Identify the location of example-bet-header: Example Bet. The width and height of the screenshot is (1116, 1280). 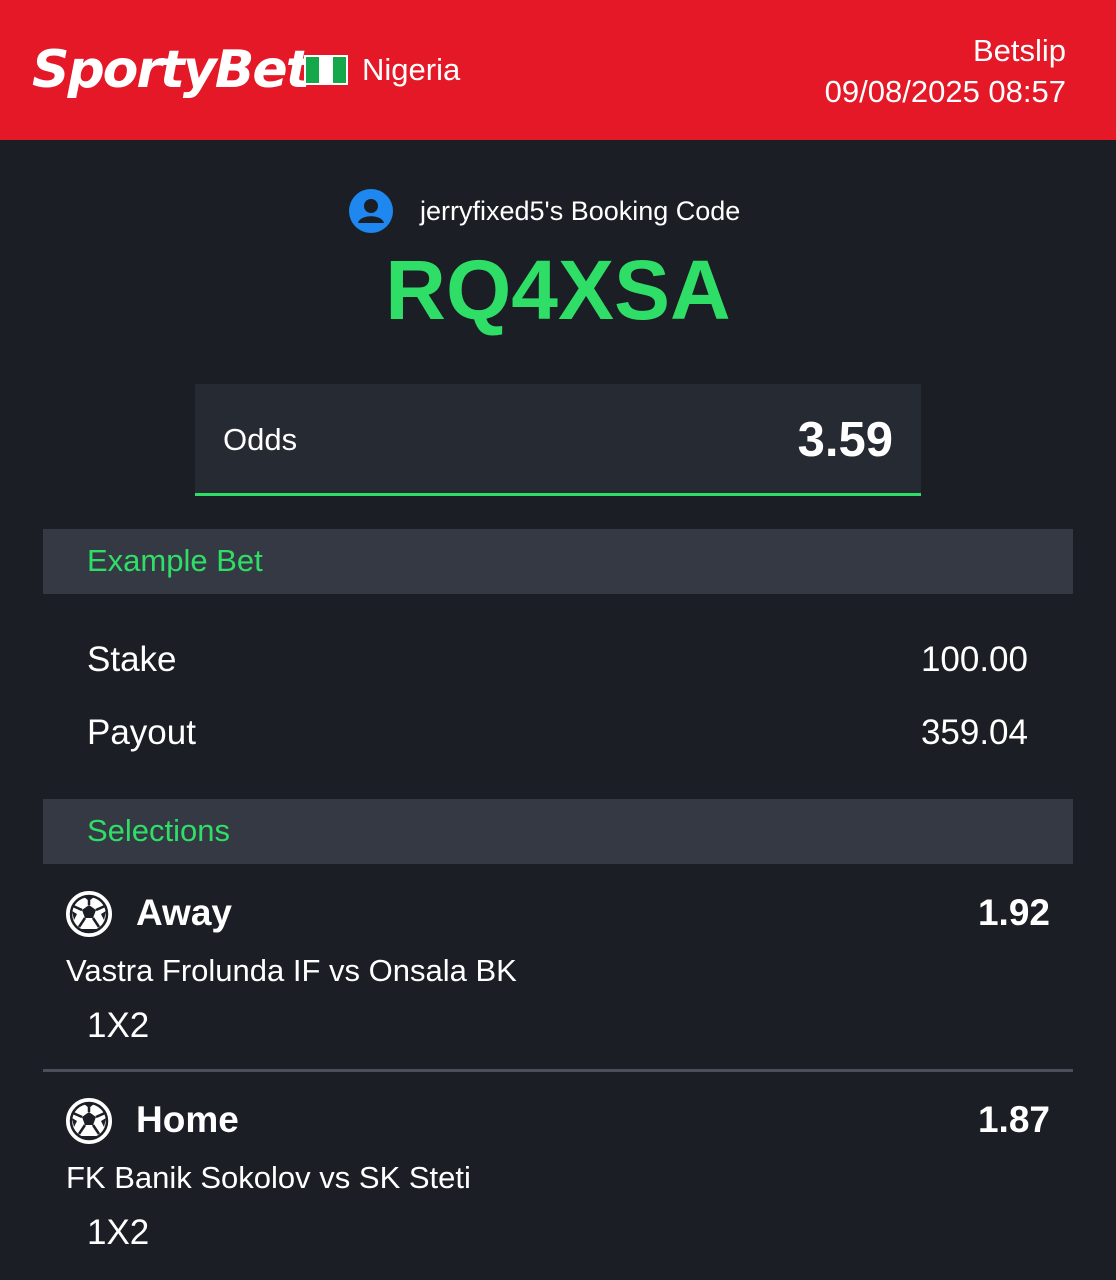
(558, 561).